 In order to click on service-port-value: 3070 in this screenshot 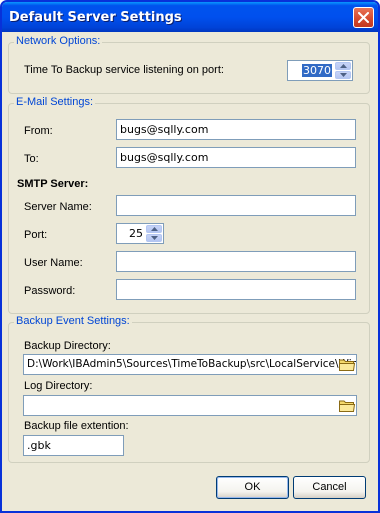, I will do `click(317, 70)`.